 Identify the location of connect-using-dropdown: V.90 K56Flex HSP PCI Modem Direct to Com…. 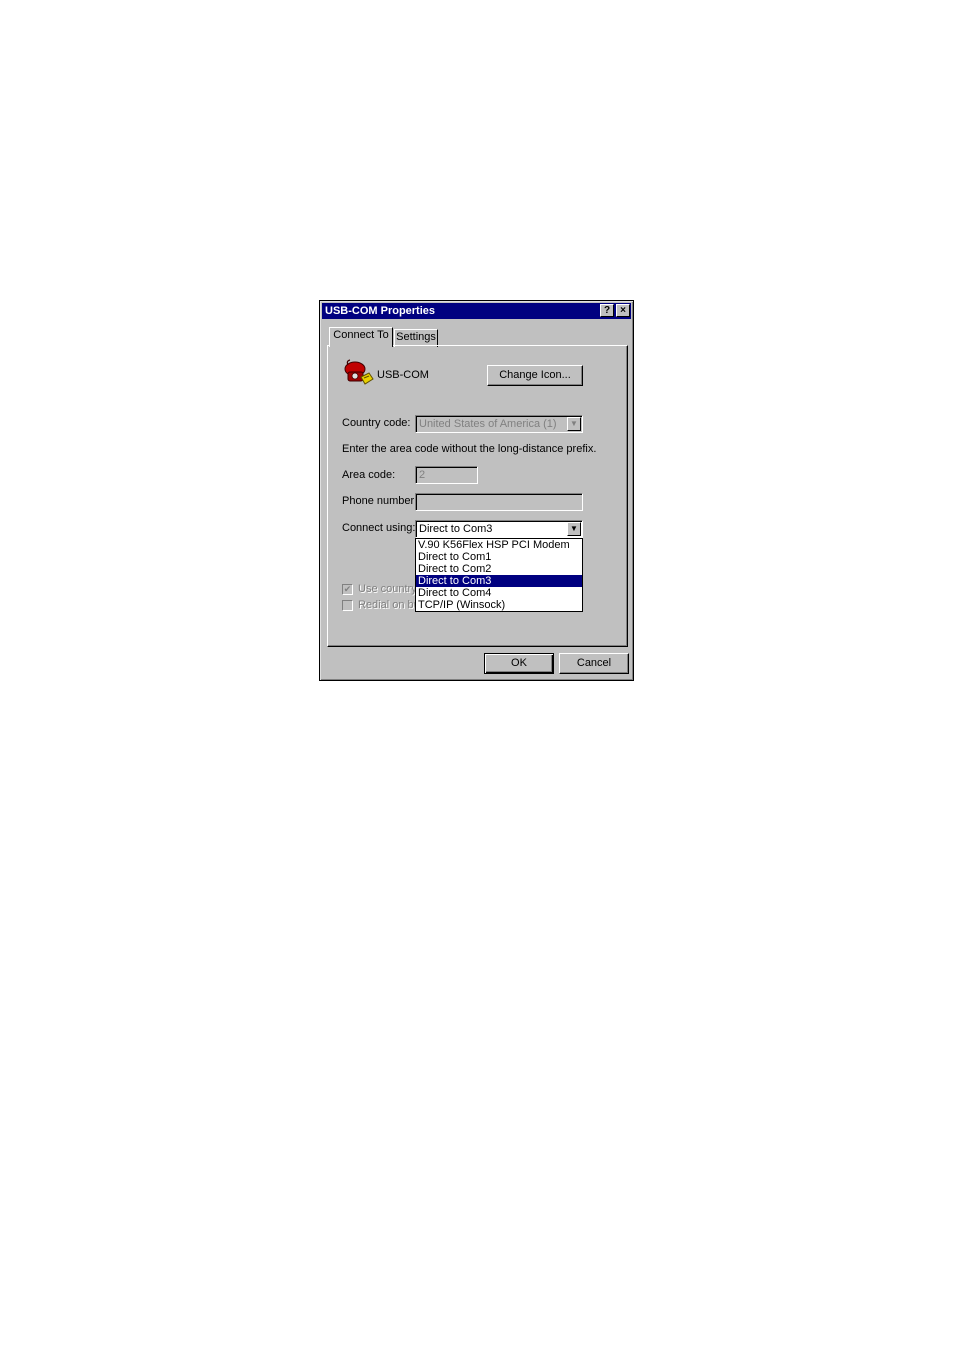
(499, 575).